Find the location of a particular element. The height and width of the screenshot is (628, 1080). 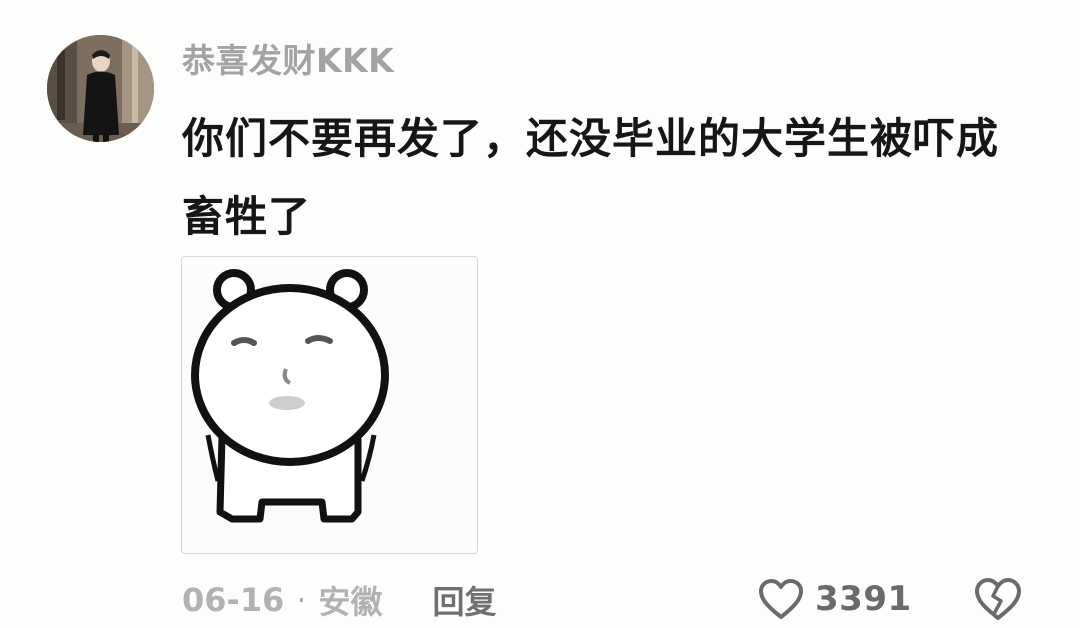

comment-meta: 06-16 · 安徽 回复 is located at coordinates (339, 600).